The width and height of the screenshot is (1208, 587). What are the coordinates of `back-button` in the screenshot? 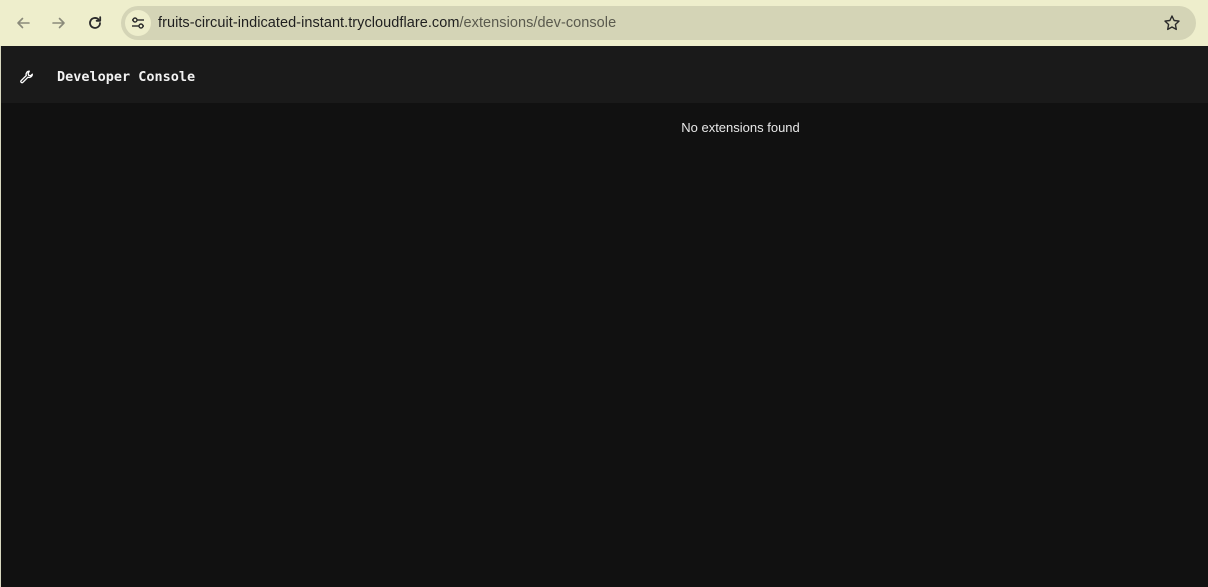 It's located at (23, 23).